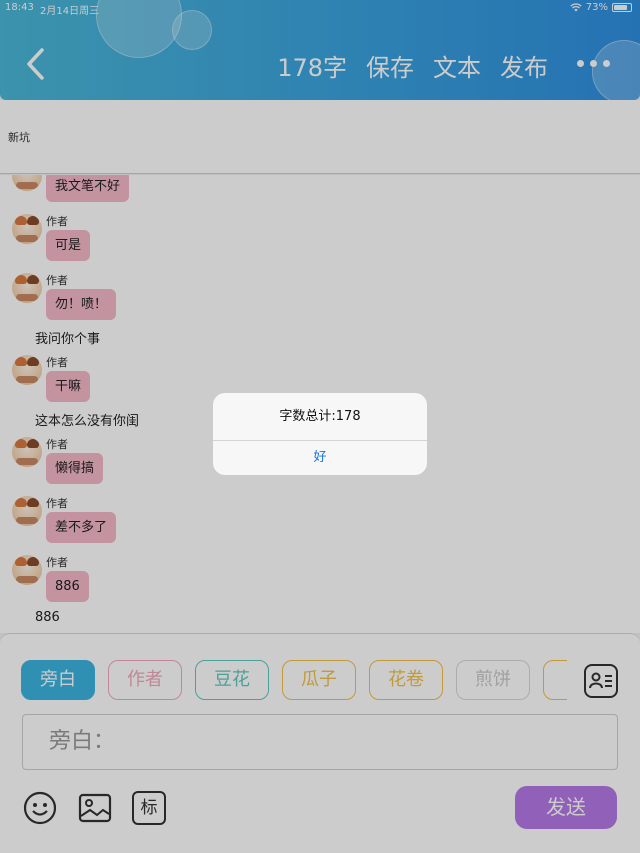  Describe the element at coordinates (320, 458) in the screenshot. I see `alert-ok-button: 好` at that location.